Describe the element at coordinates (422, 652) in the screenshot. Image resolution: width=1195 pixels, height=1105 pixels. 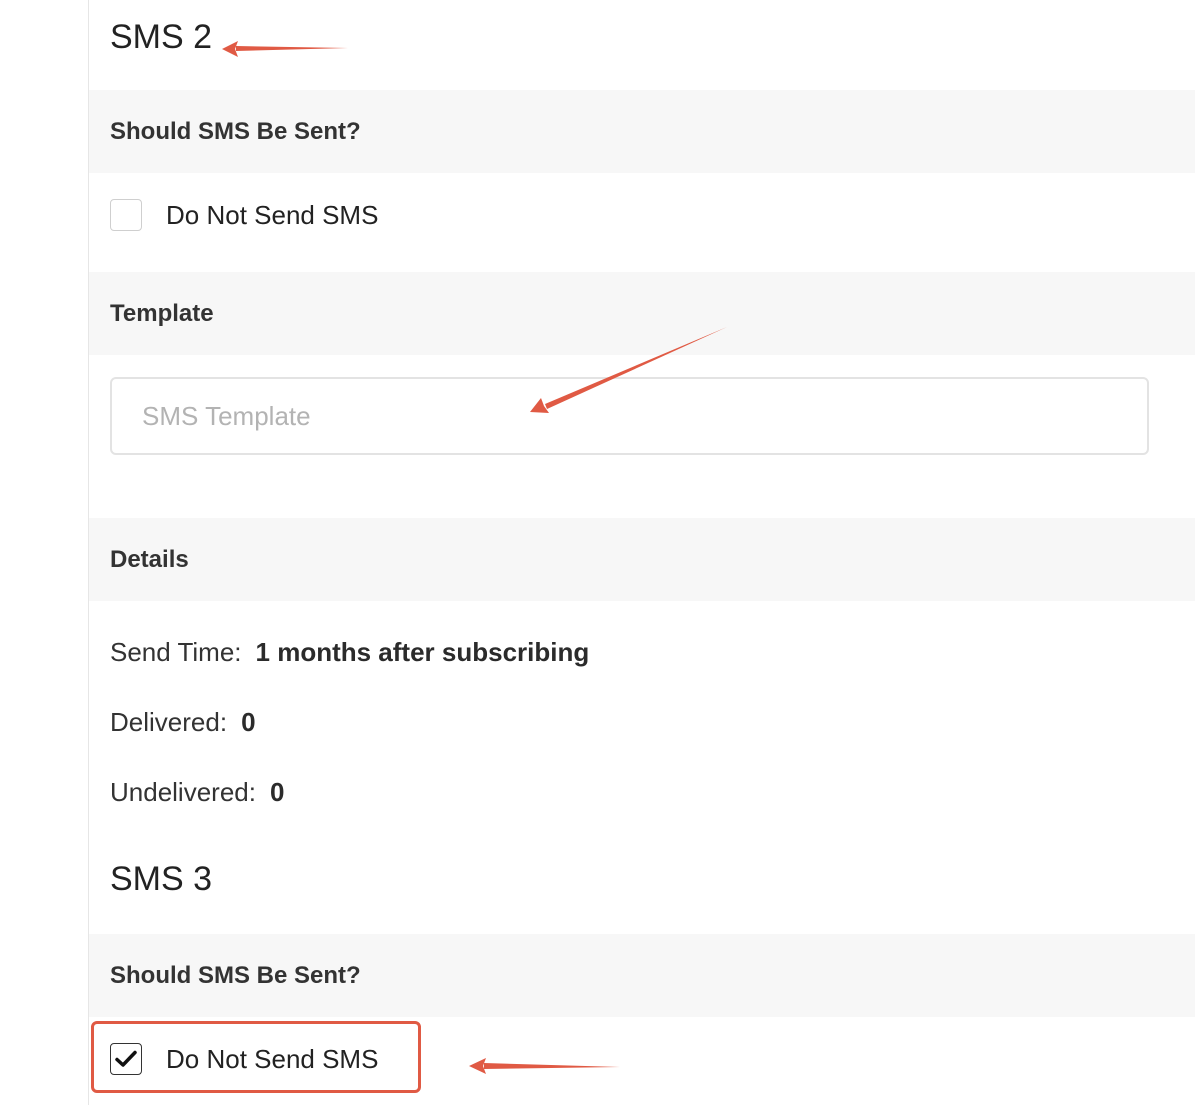
I see `send-time-value: 1 months after subscribing` at that location.